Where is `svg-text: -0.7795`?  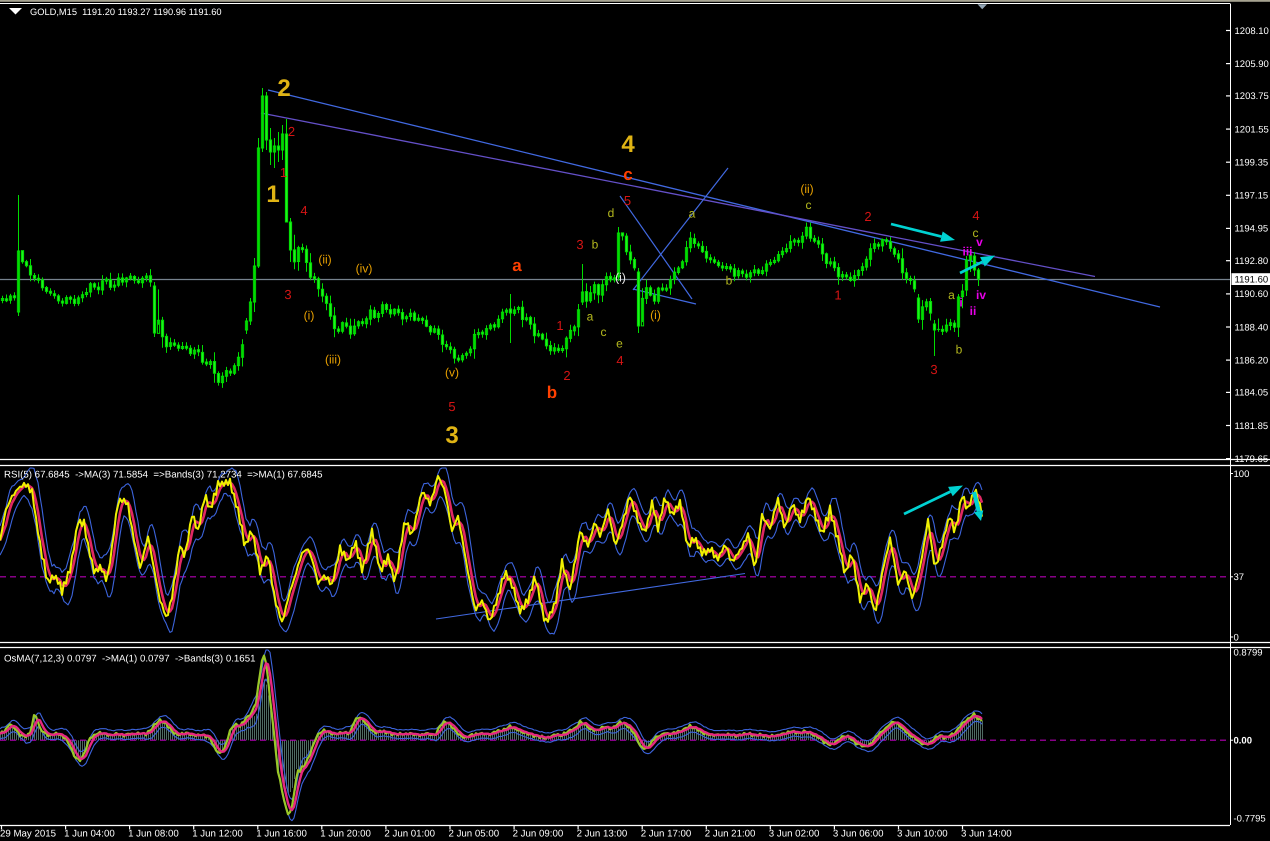
svg-text: -0.7795 is located at coordinates (1250, 819).